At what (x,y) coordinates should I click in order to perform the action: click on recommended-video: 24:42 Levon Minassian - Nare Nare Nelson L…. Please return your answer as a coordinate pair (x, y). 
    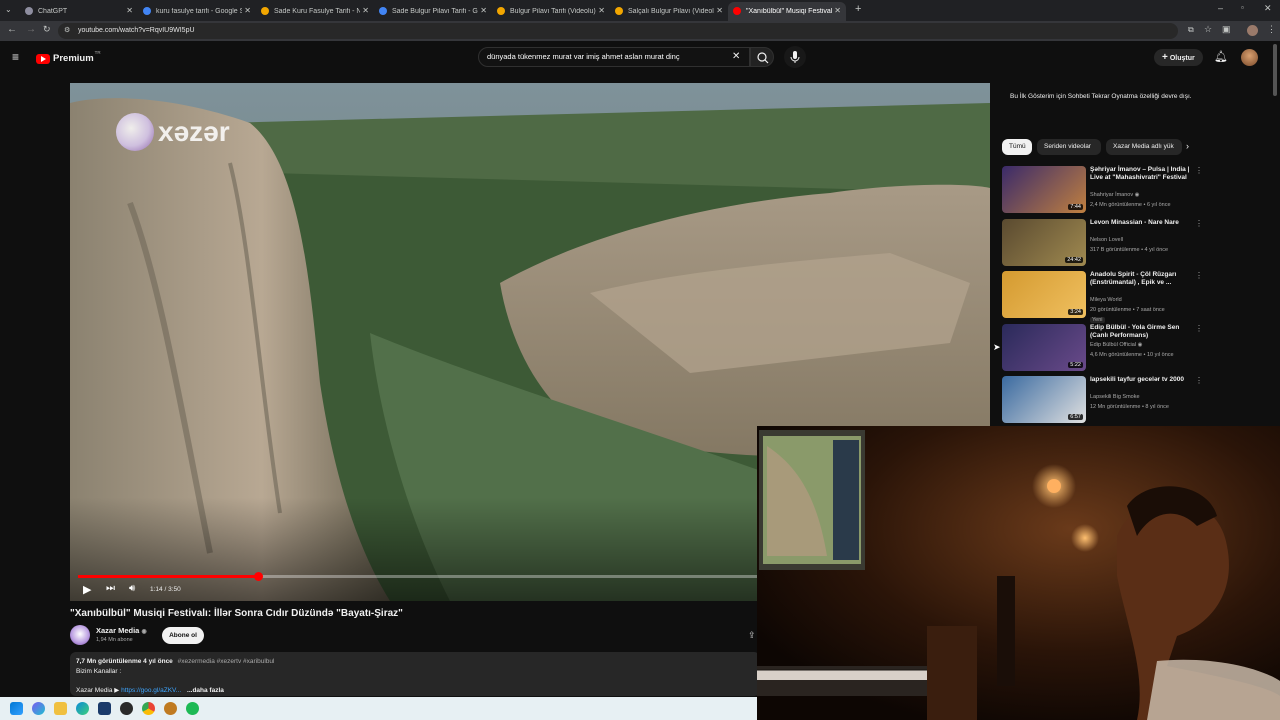
    Looking at the image, I should click on (1102, 243).